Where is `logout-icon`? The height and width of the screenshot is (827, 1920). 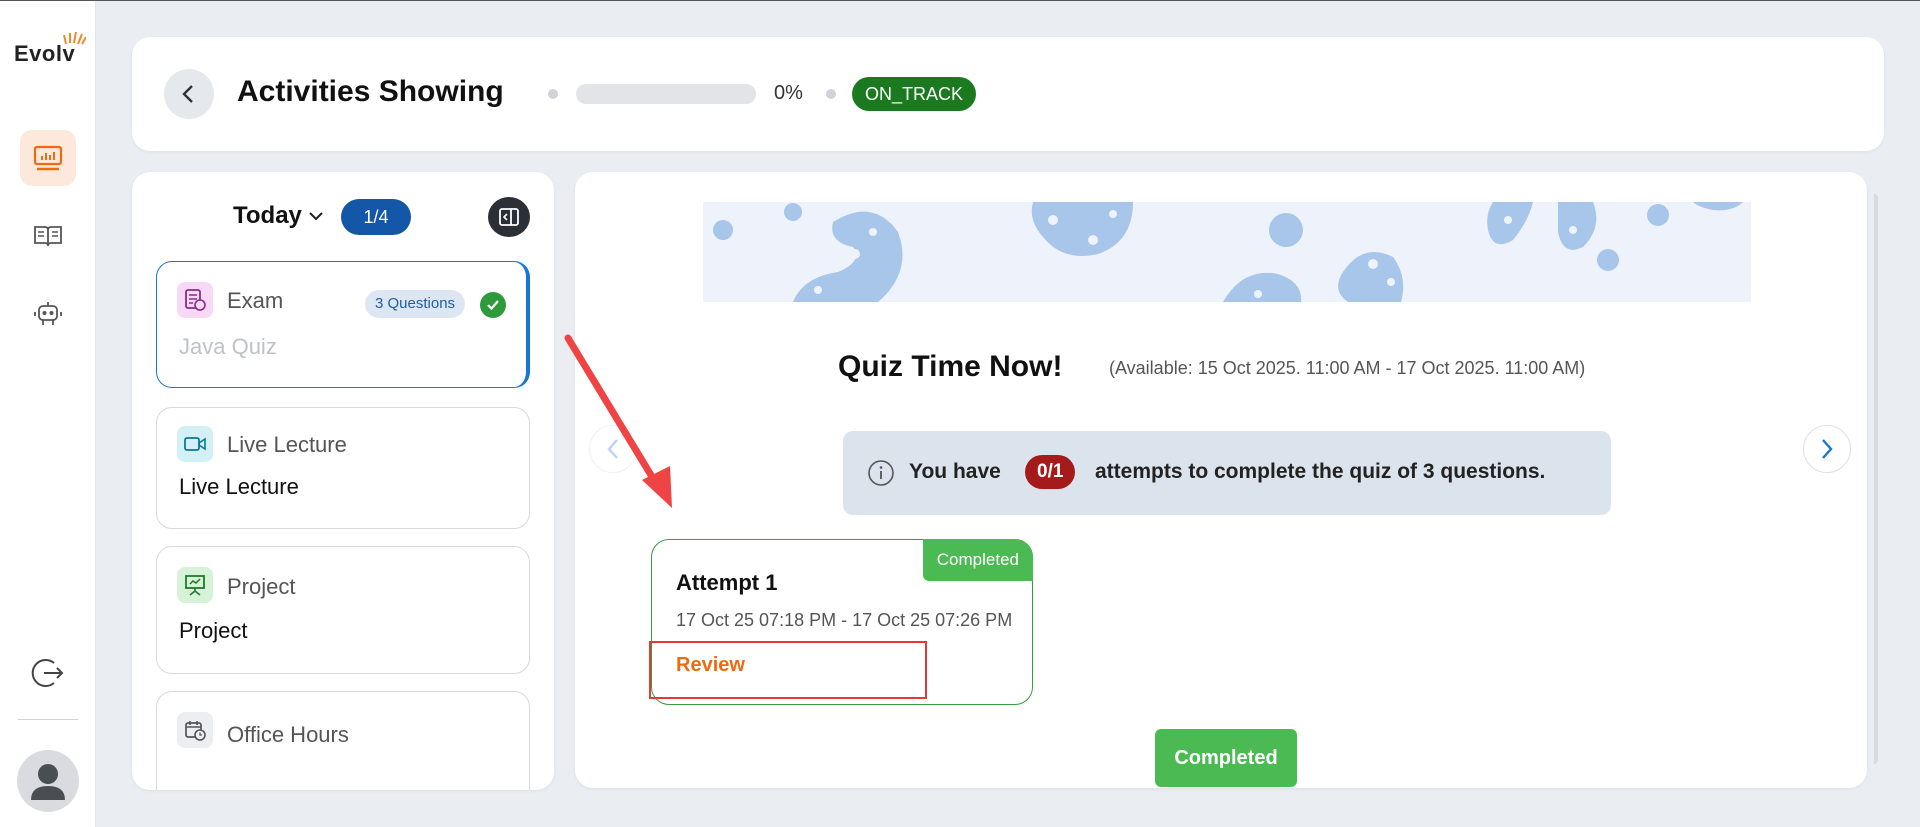
logout-icon is located at coordinates (47, 673).